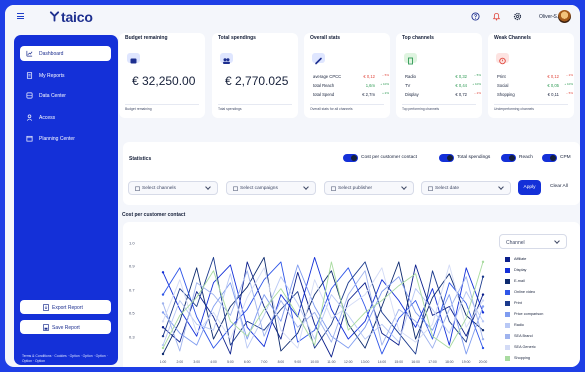 This screenshot has height=372, width=585. Describe the element at coordinates (271, 188) in the screenshot. I see `select-campaigns: Select campaigns` at that location.